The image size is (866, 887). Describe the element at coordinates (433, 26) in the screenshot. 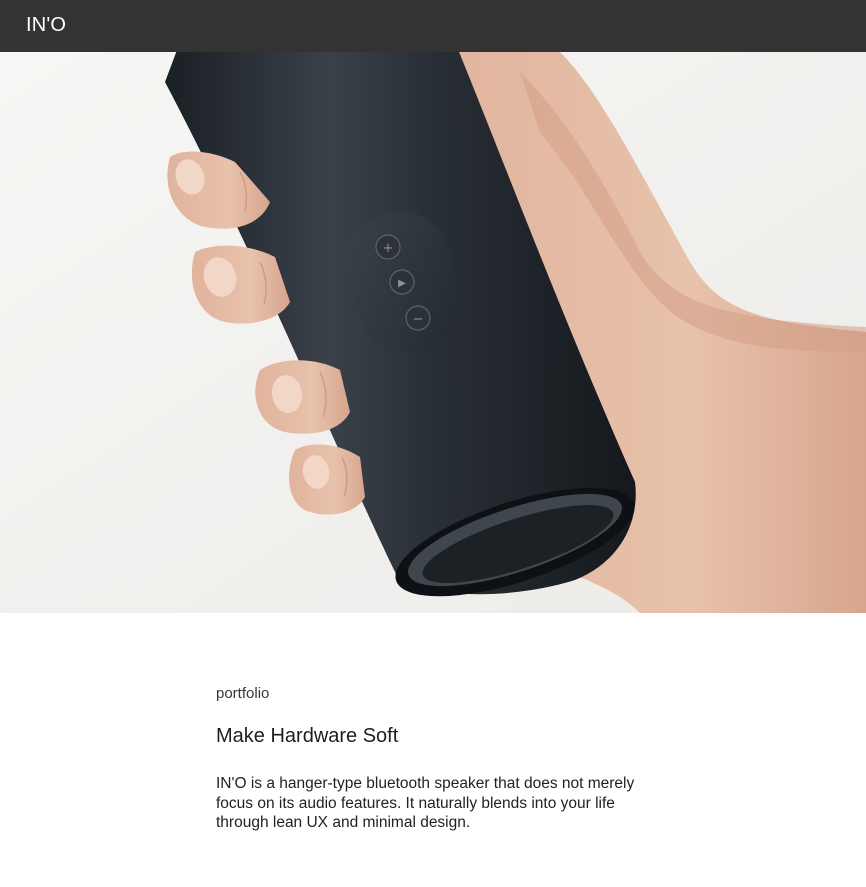

I see `top-navigation-bar: IN'O` at that location.